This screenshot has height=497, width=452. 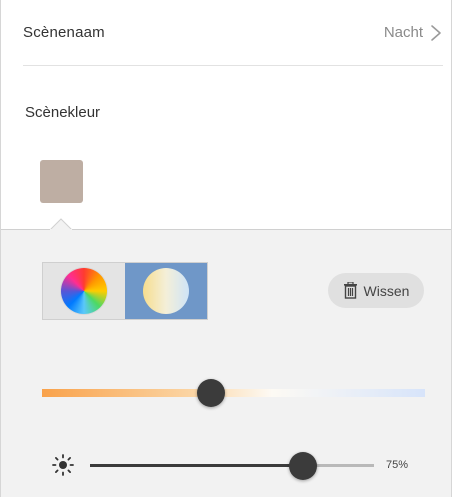 I want to click on brightness-slider-track, so click(x=232, y=465).